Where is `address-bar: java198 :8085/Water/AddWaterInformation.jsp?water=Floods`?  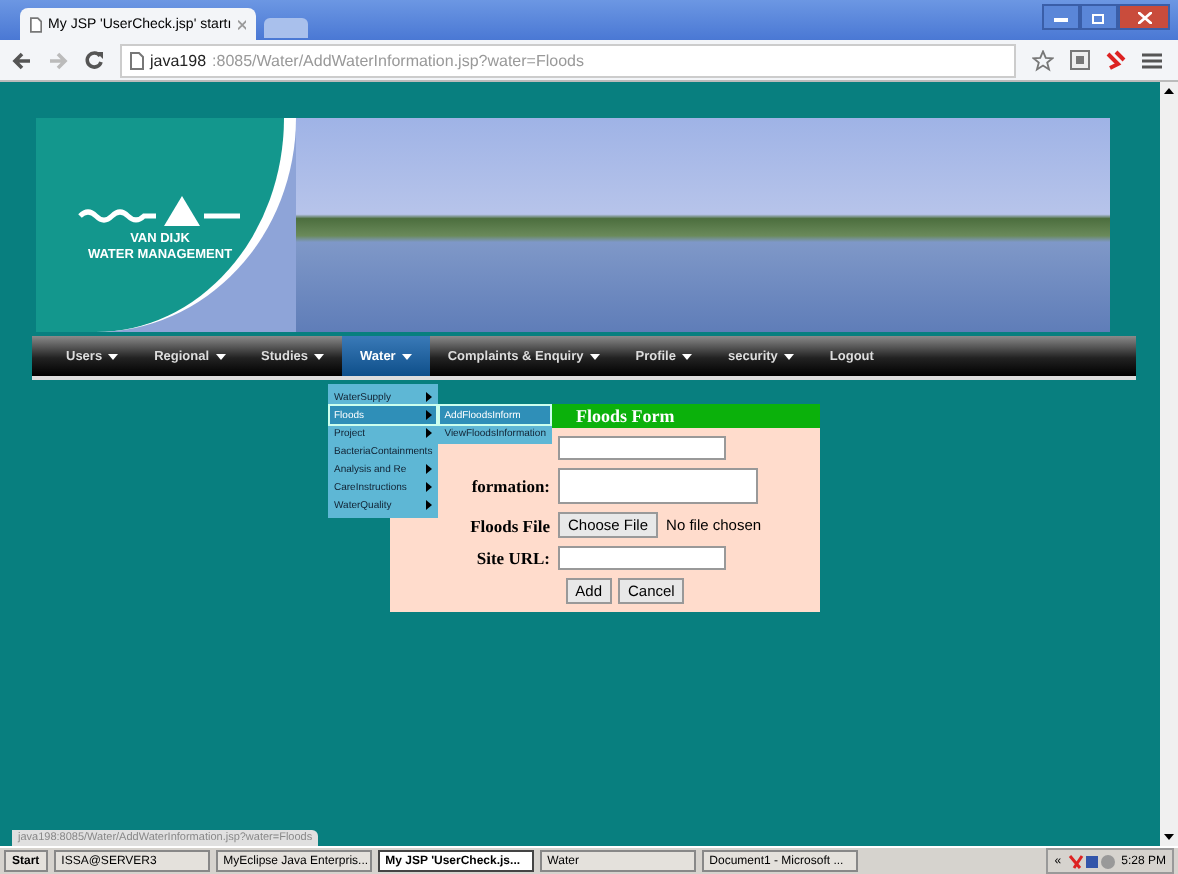 address-bar: java198 :8085/Water/AddWaterInformation.jsp?water=Floods is located at coordinates (568, 60).